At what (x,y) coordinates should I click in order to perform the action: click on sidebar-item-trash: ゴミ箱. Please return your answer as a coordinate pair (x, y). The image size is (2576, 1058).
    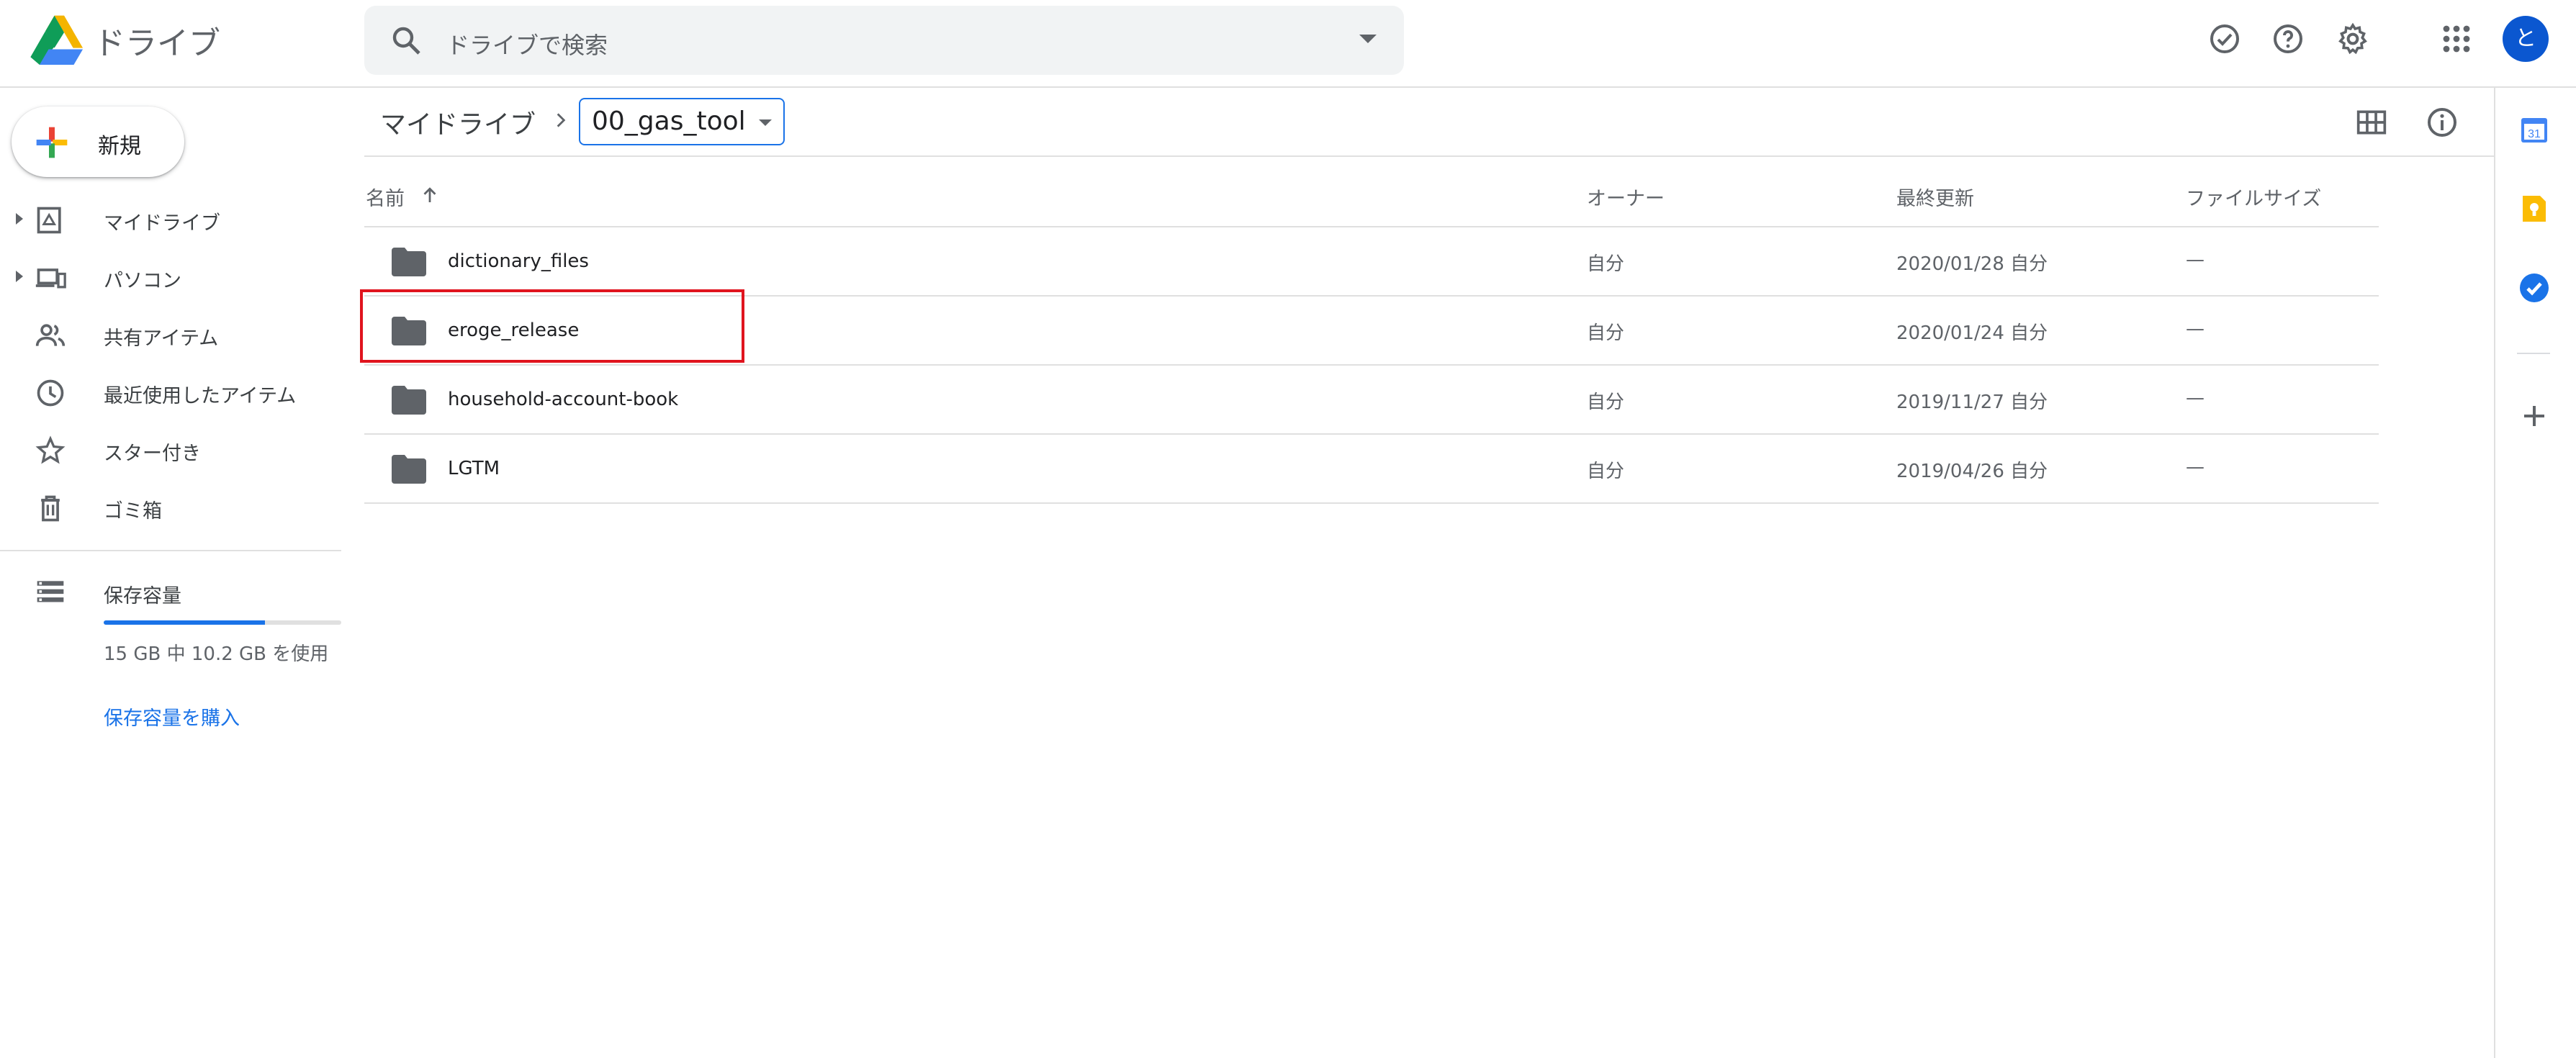
    Looking at the image, I should click on (170, 506).